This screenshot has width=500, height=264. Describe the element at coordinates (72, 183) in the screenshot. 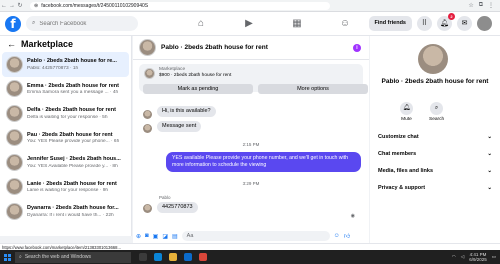

I see `conversation-title: Lanie · 2beds 2bath house for rent` at that location.